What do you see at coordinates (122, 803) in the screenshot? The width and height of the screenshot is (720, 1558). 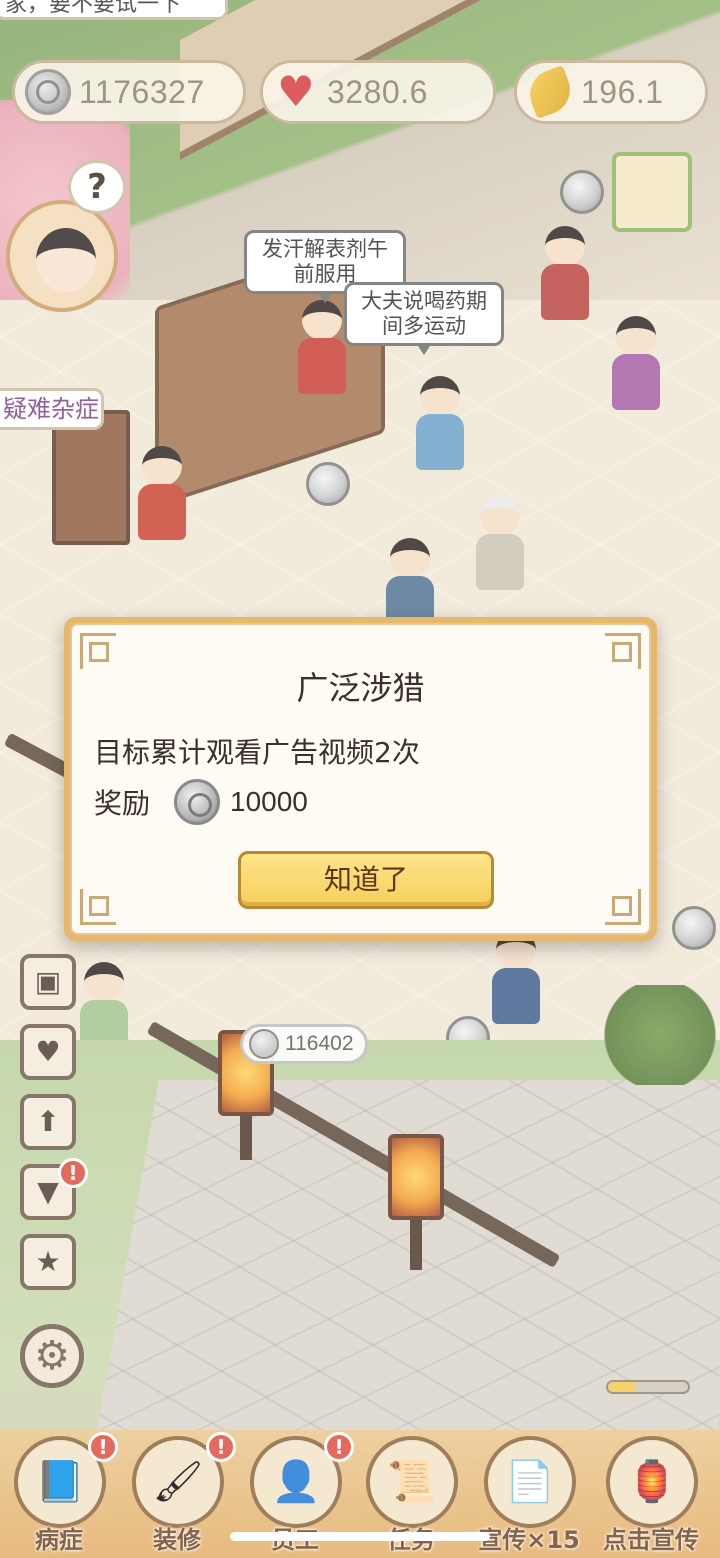 I see `reward-label: 奖励` at bounding box center [122, 803].